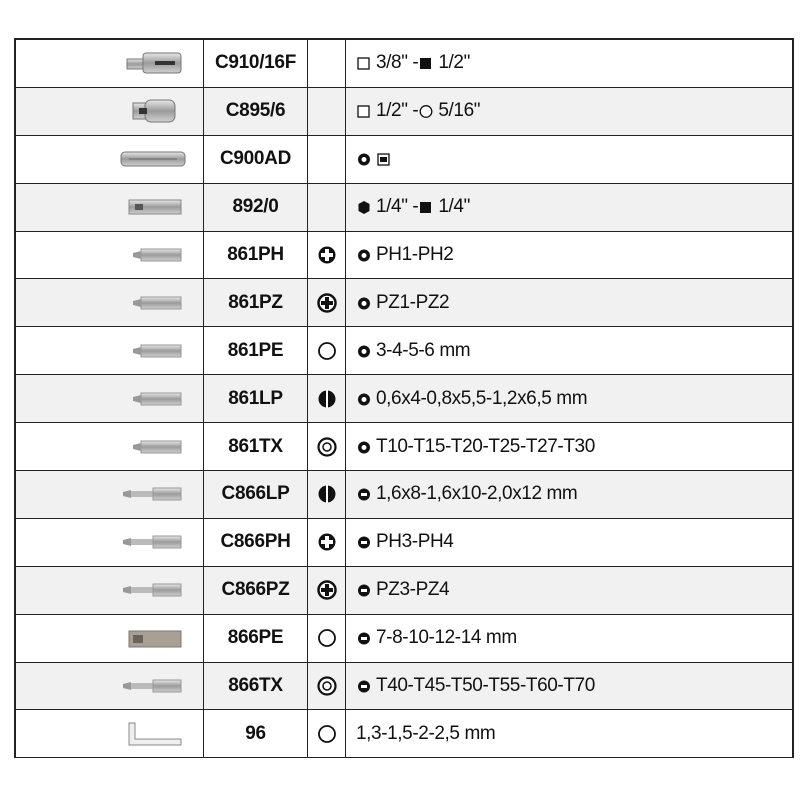 The image size is (800, 800). I want to click on hexagon-filled-icon, so click(364, 207).